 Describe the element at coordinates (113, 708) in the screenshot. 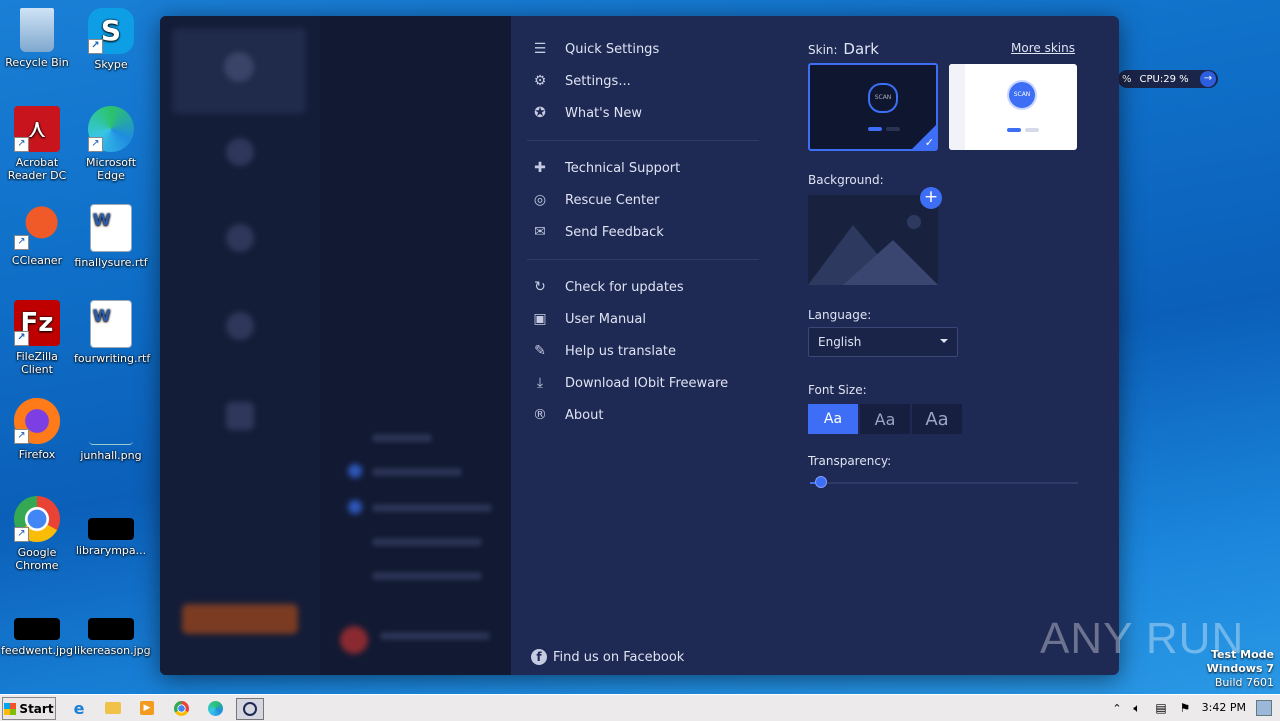

I see `explorer-taskbar-icon` at that location.